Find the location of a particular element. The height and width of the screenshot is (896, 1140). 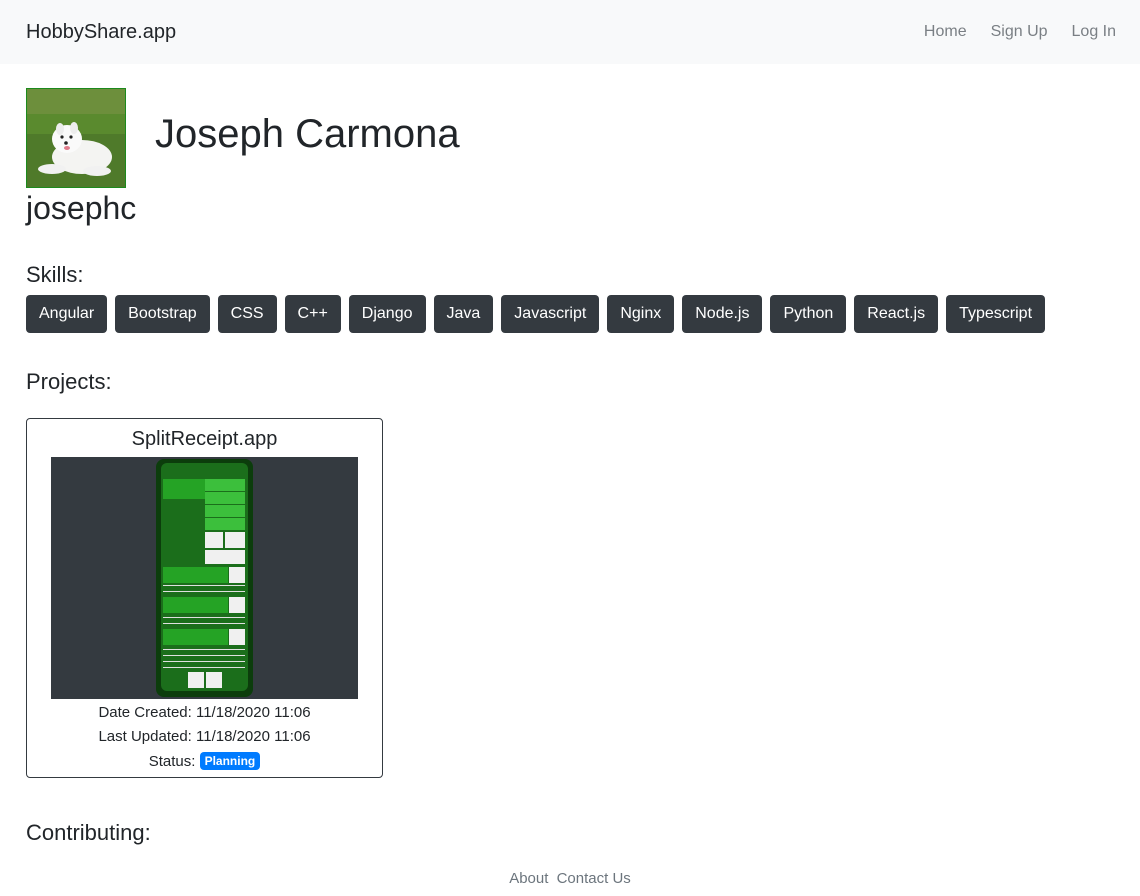

project-status: Status: Planning is located at coordinates (204, 761).